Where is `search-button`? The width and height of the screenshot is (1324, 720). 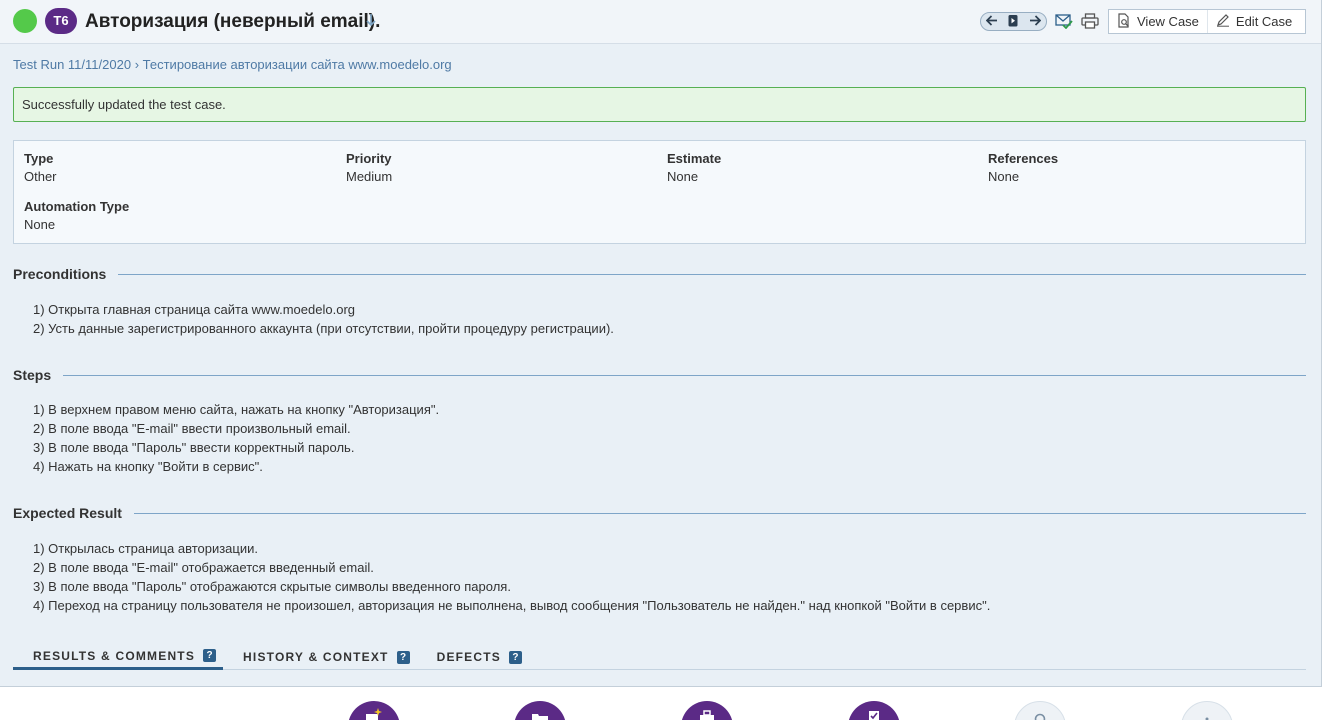 search-button is located at coordinates (1040, 710).